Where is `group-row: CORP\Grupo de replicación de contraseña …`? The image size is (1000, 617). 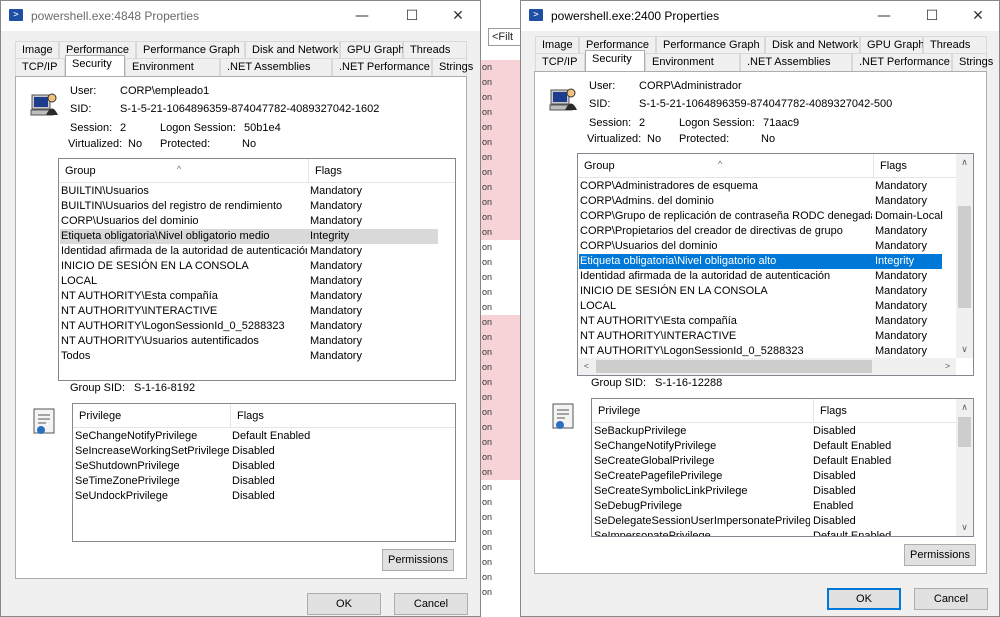 group-row: CORP\Grupo de replicación de contraseña … is located at coordinates (761, 216).